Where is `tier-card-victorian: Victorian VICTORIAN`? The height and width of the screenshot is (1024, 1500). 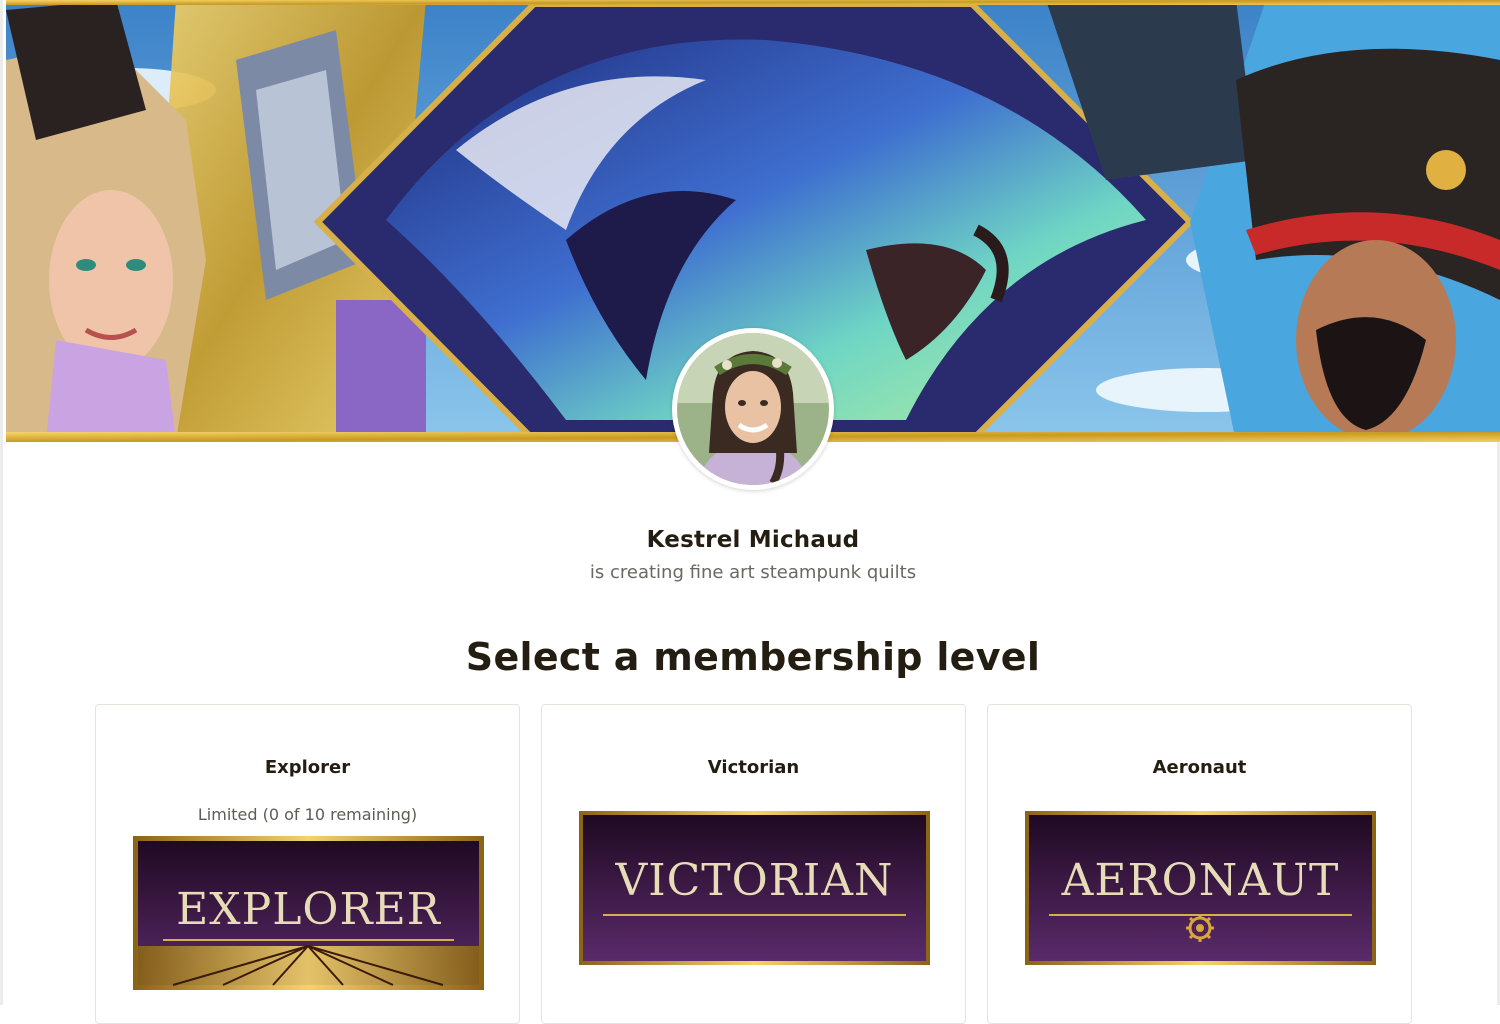 tier-card-victorian: Victorian VICTORIAN is located at coordinates (753, 864).